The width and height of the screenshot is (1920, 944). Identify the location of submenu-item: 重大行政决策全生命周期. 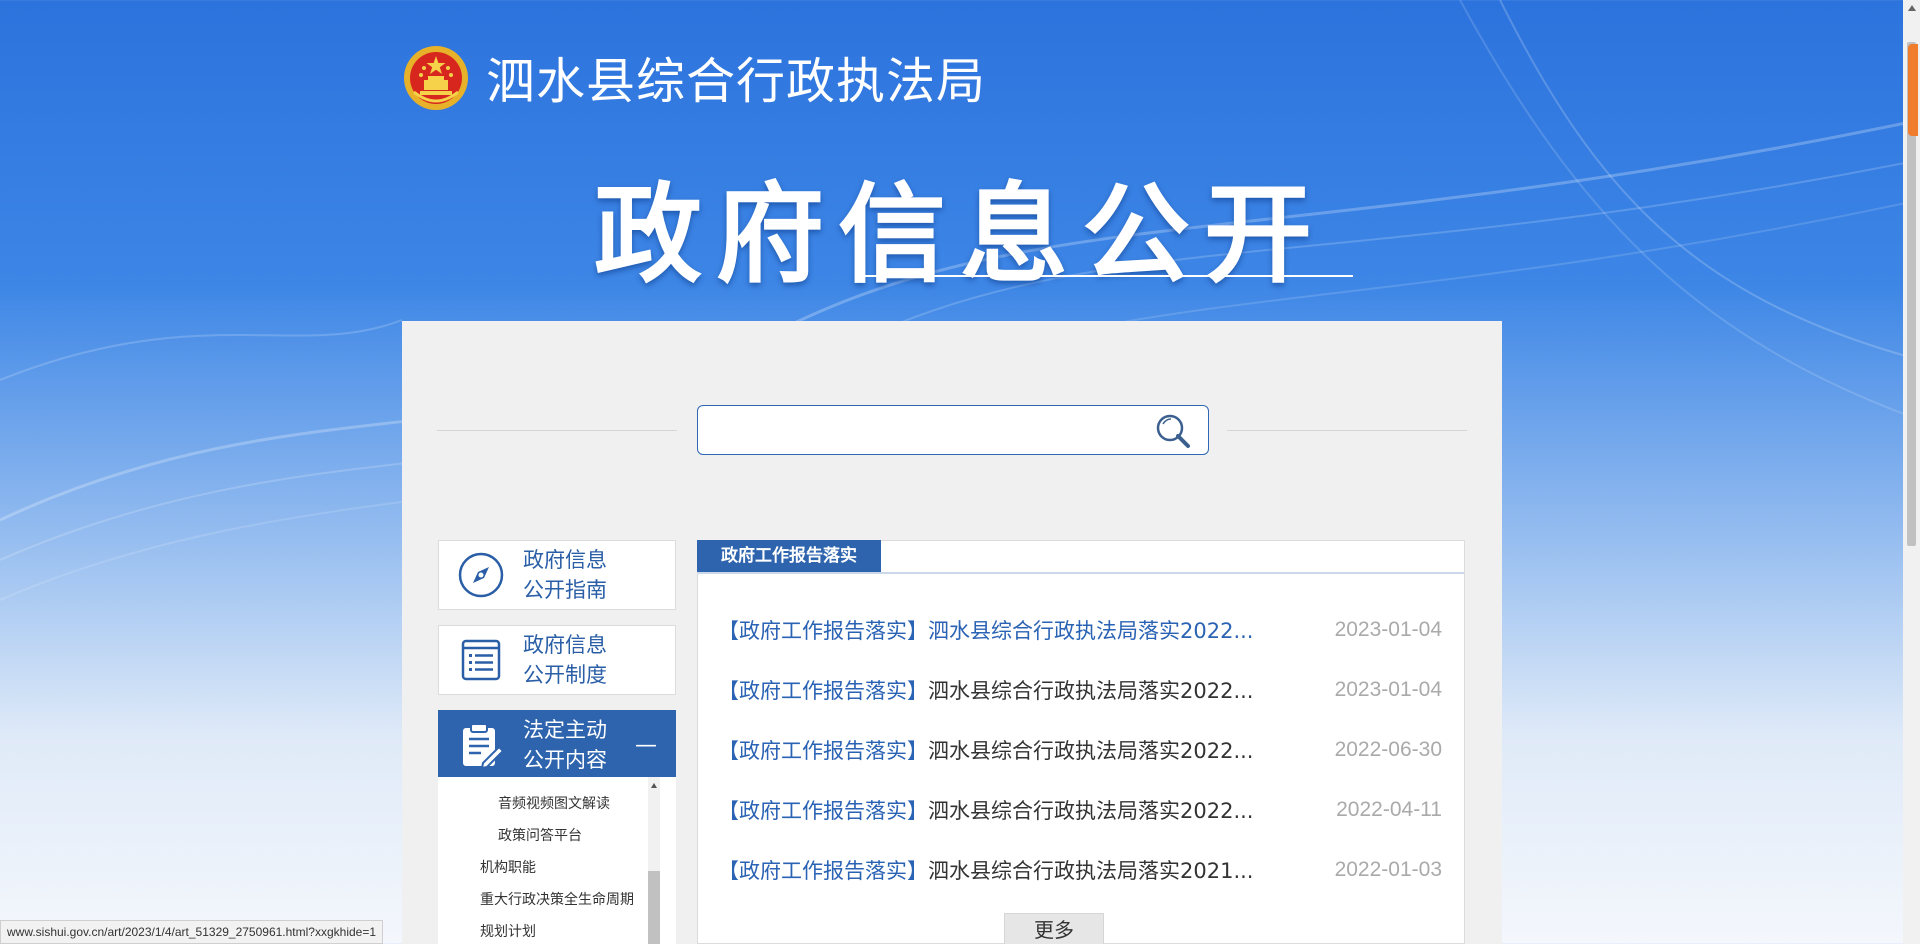
(557, 899).